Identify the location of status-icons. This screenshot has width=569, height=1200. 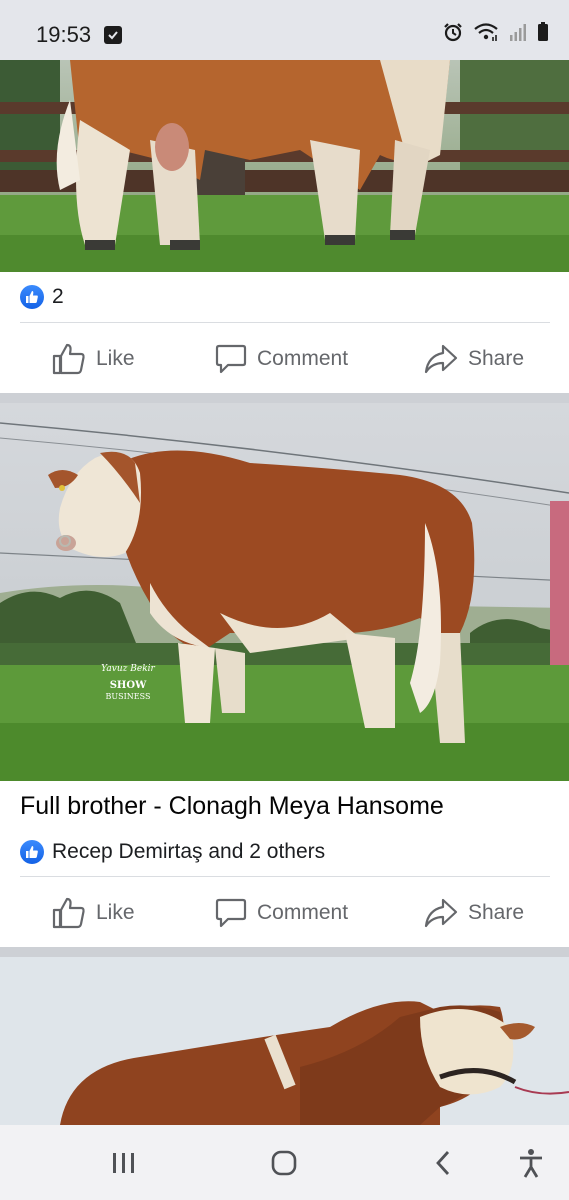
(496, 32).